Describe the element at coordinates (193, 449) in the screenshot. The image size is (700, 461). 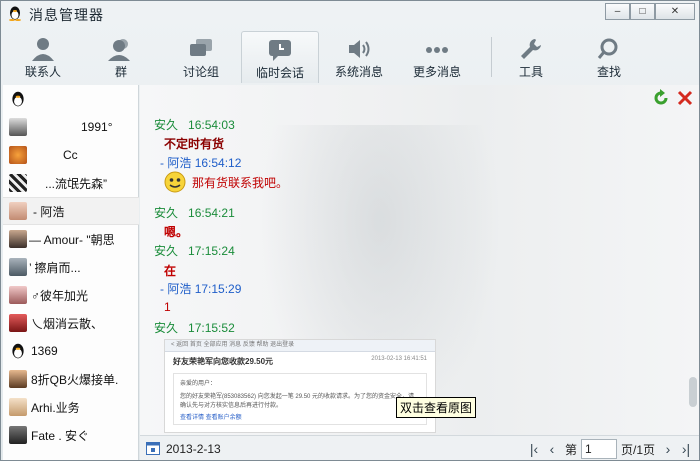
I see `current-date: 2013-2-13` at that location.